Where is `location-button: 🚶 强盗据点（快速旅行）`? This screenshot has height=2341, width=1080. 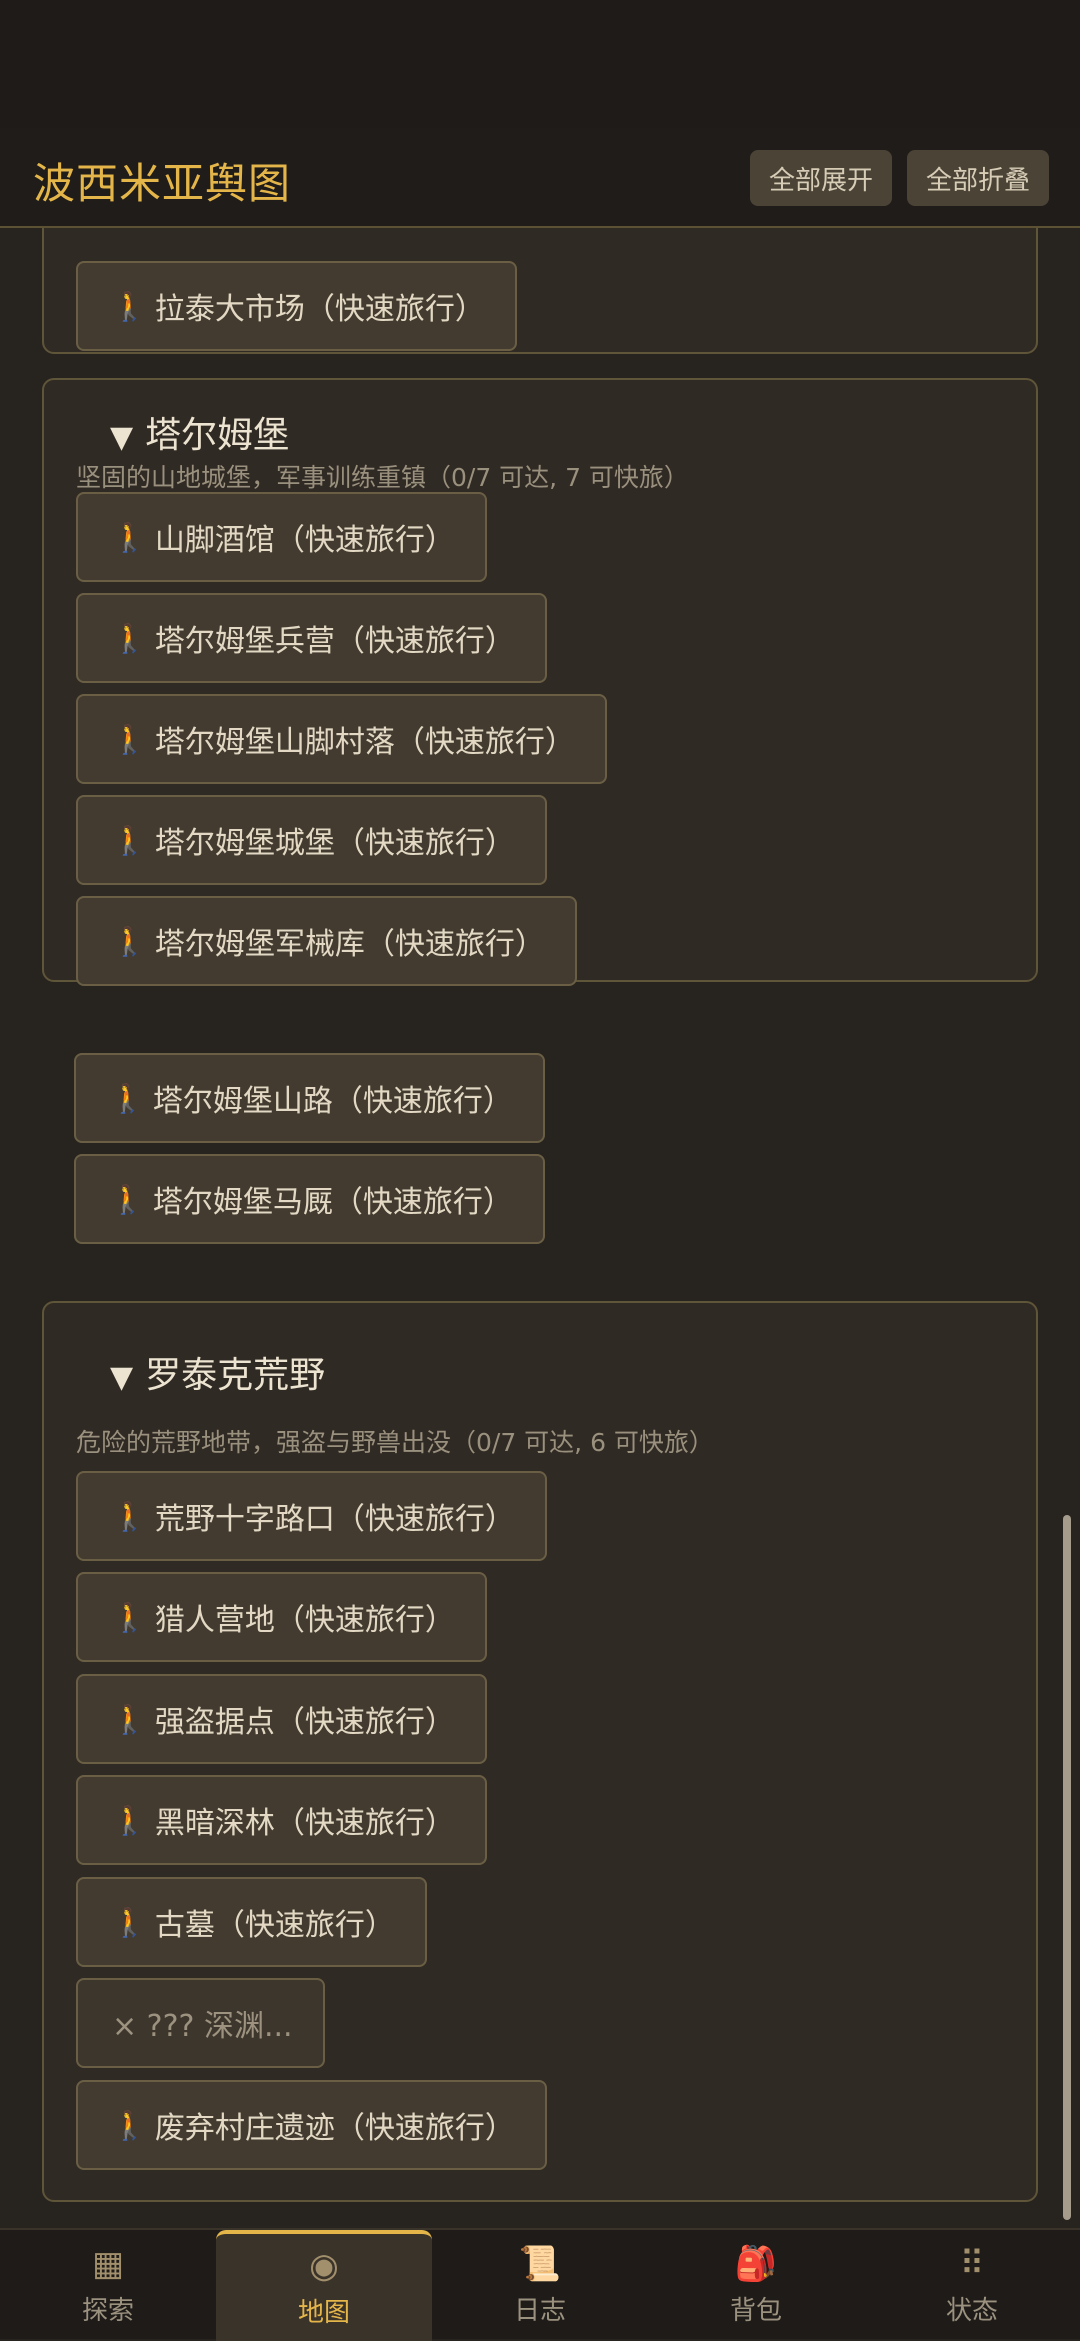 location-button: 🚶 强盗据点（快速旅行） is located at coordinates (281, 1719).